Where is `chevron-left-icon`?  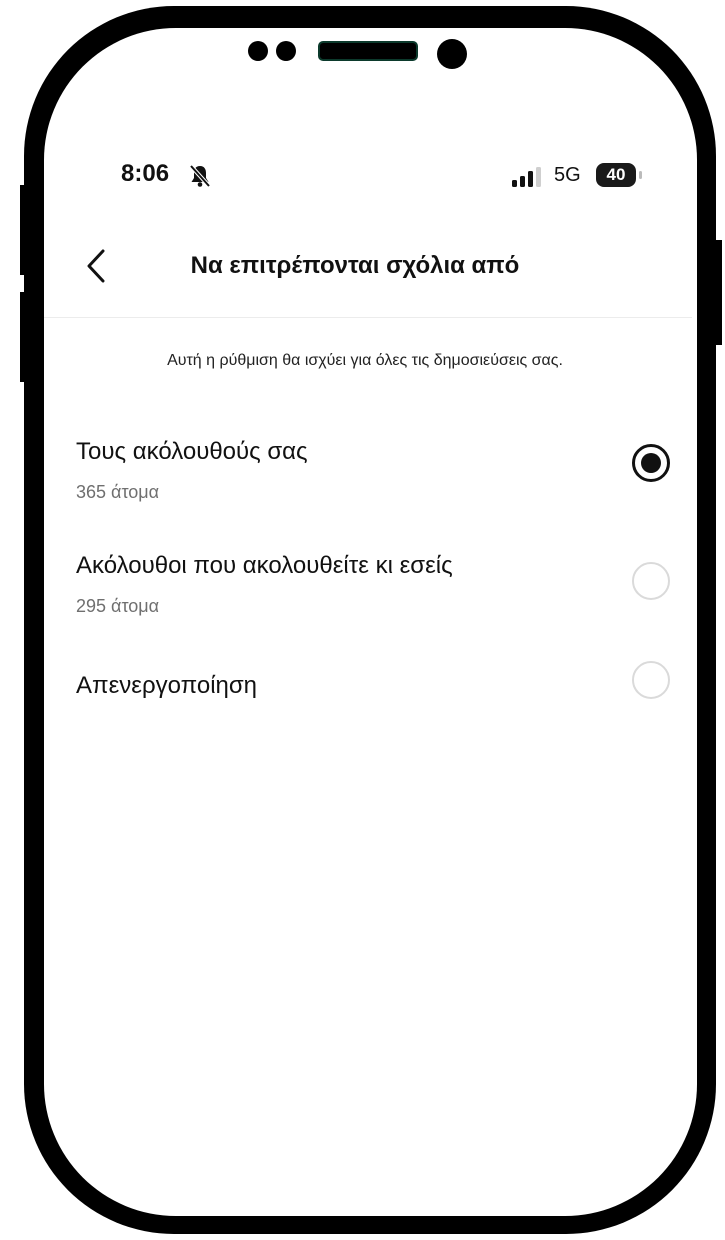 chevron-left-icon is located at coordinates (96, 266).